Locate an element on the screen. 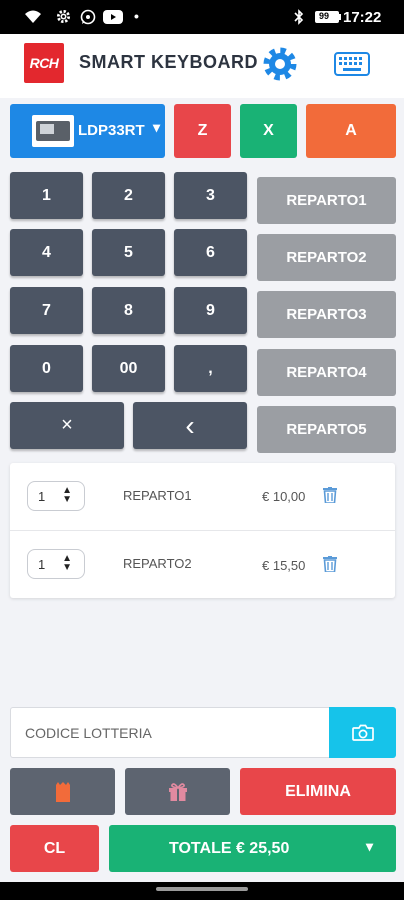 This screenshot has height=900, width=404. device-name: LDP33RT is located at coordinates (111, 130).